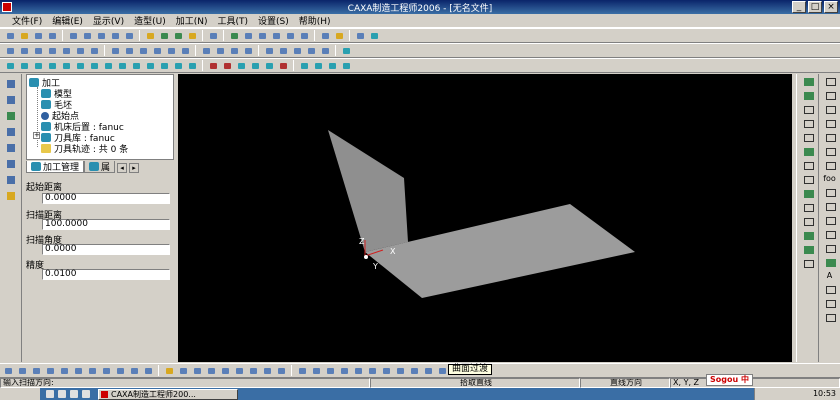  What do you see at coordinates (11, 84) in the screenshot?
I see `select-arrow-icon` at bounding box center [11, 84].